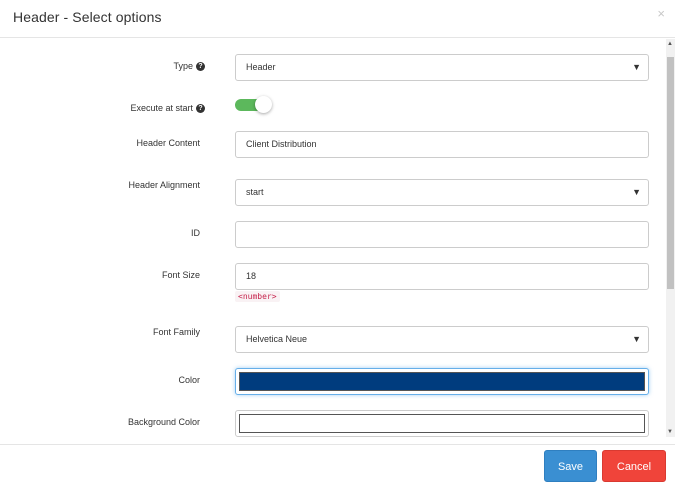 This screenshot has width=675, height=485. What do you see at coordinates (442, 339) in the screenshot?
I see `font-family-select: Helvetica Neue ▼` at bounding box center [442, 339].